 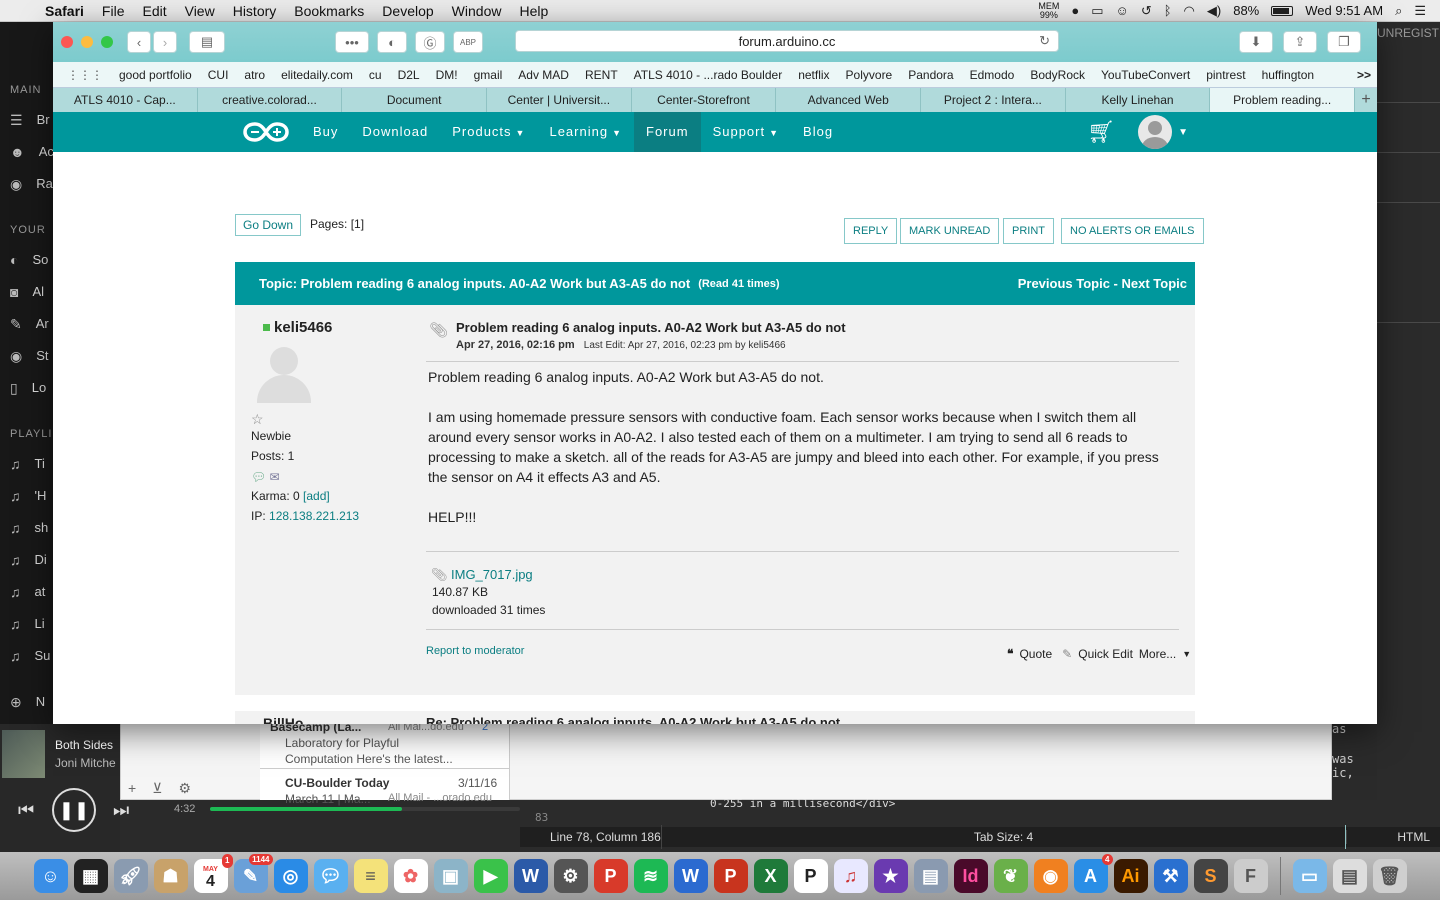 I want to click on previous-track-icon: ⏮, so click(x=26, y=810).